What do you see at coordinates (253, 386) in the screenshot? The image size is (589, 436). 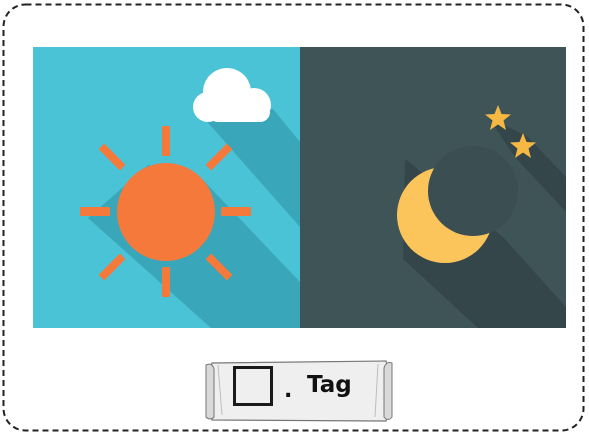 I see `answer-blank-box` at bounding box center [253, 386].